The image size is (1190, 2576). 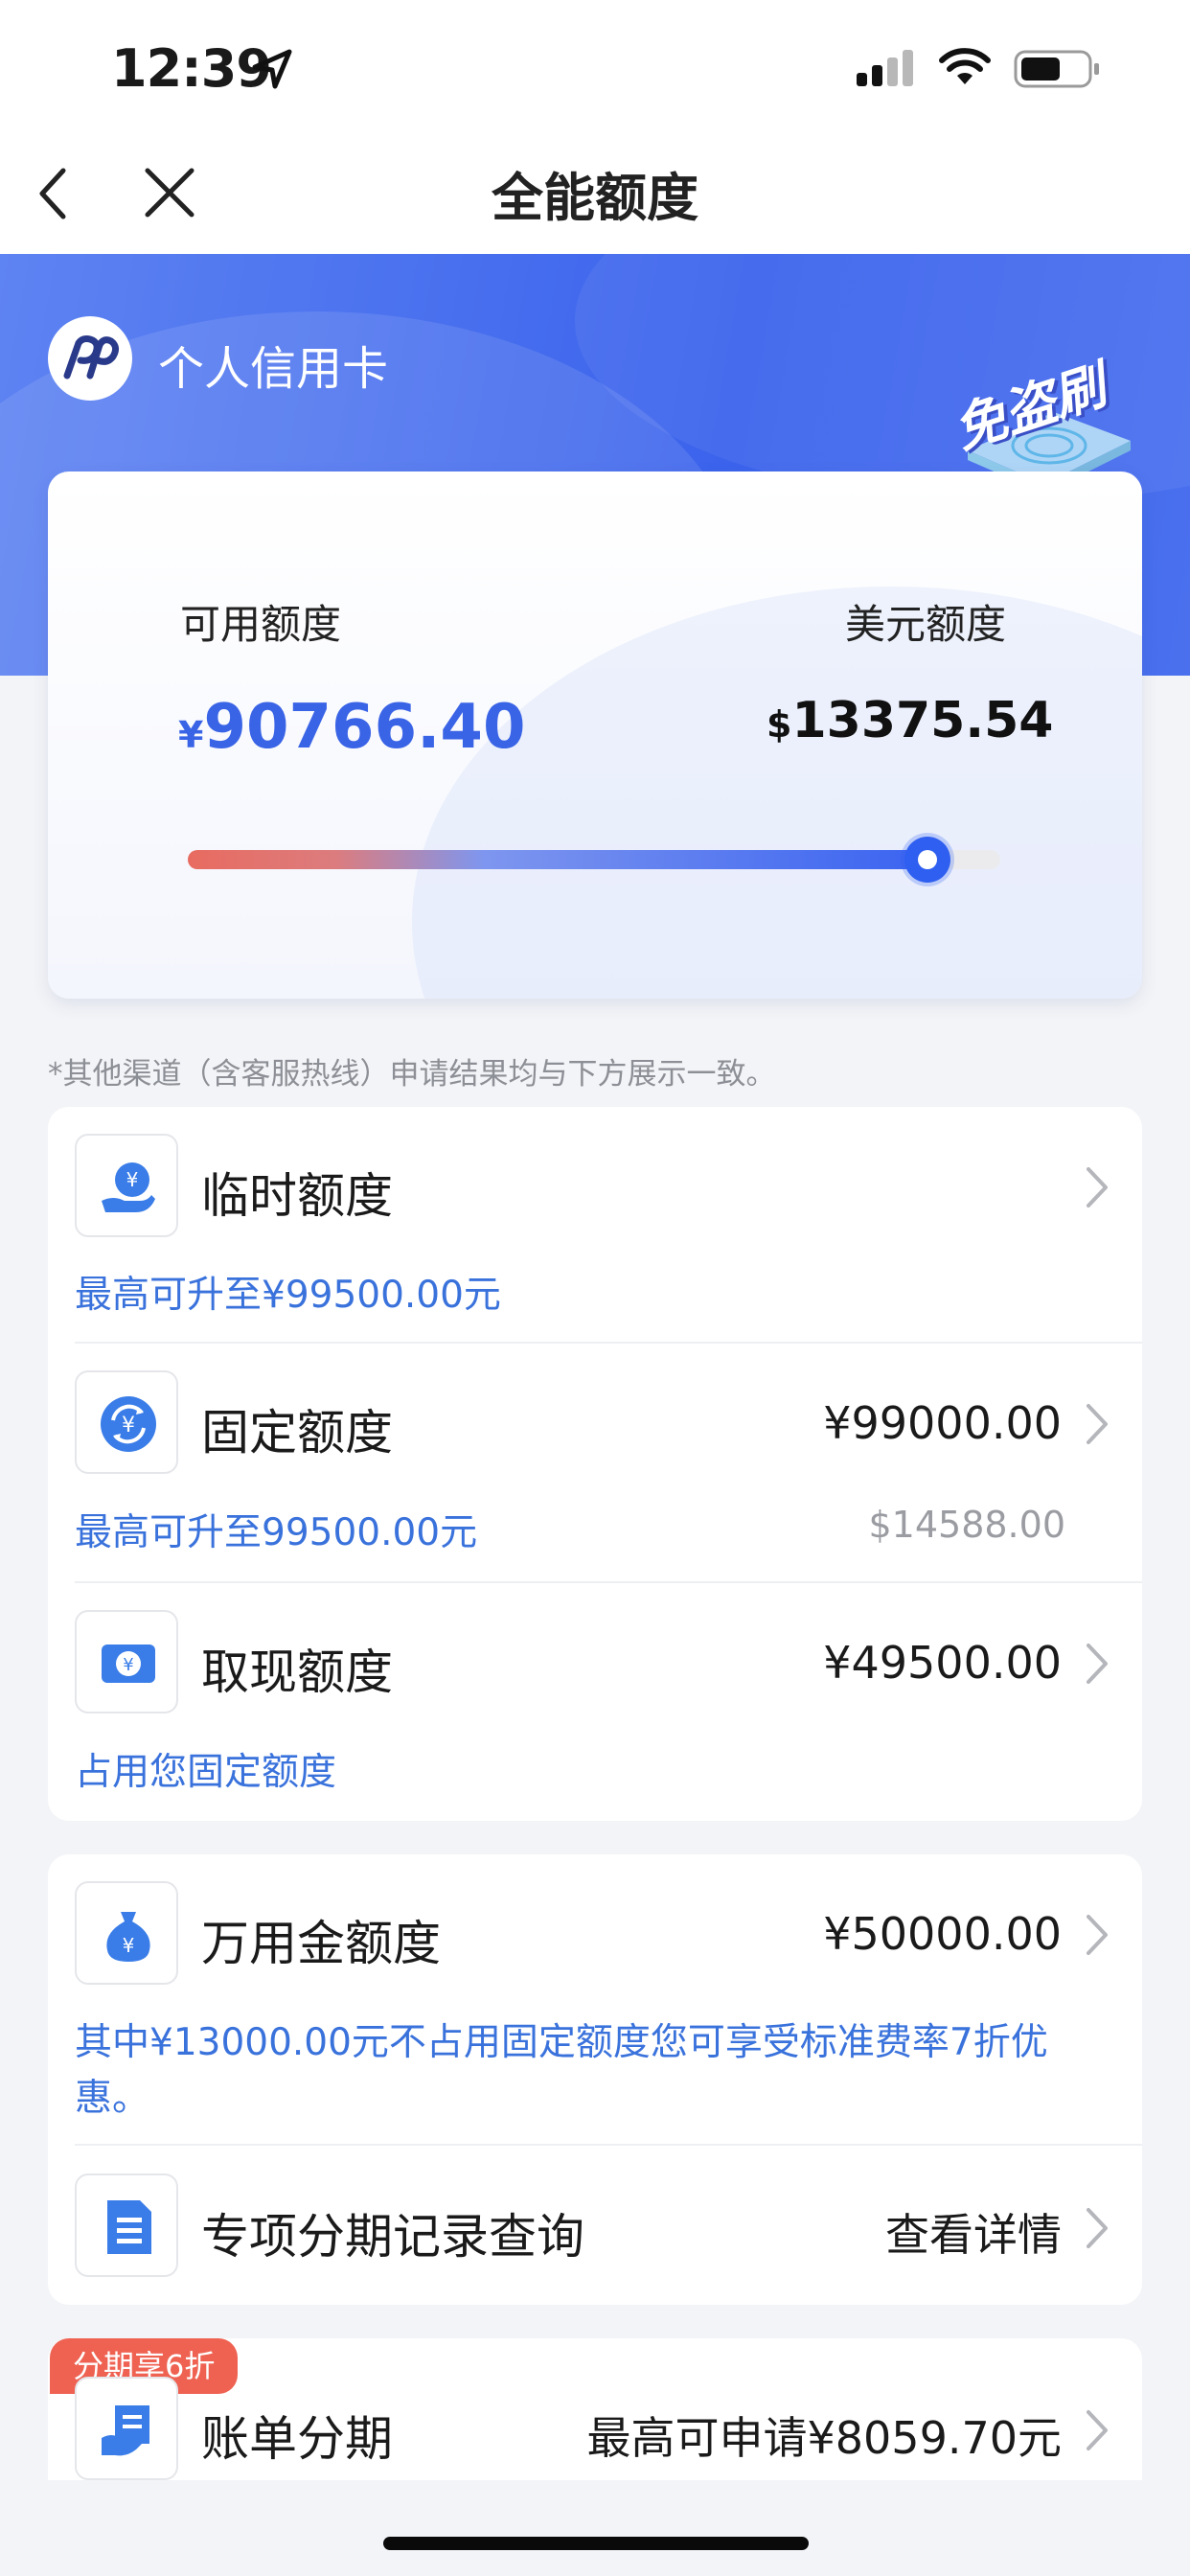 What do you see at coordinates (596, 2543) in the screenshot?
I see `home-indicator` at bounding box center [596, 2543].